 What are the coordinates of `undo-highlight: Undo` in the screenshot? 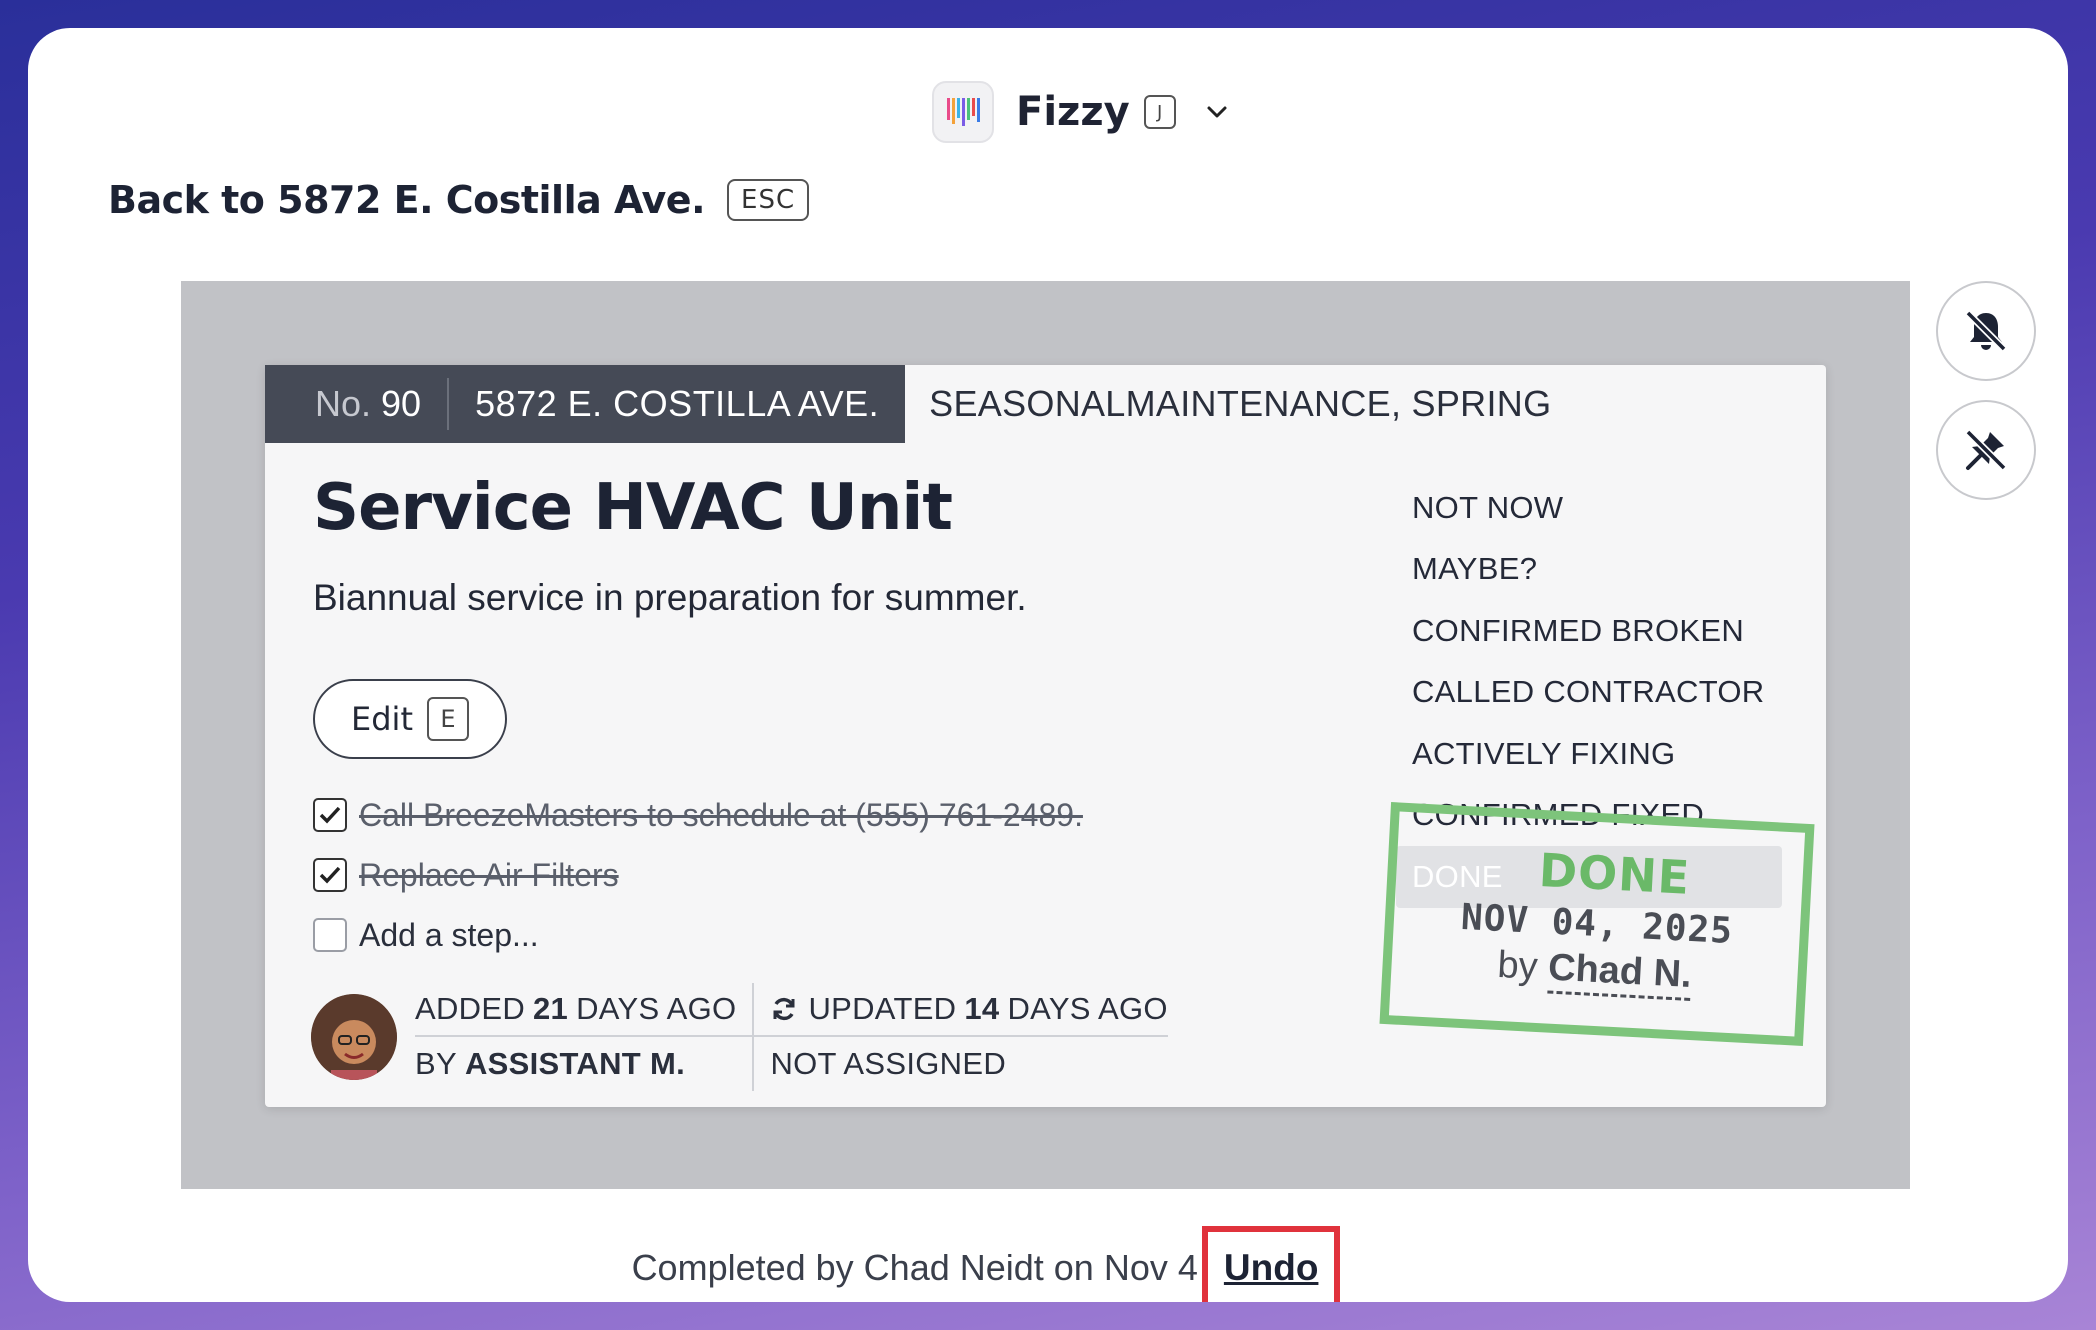 It's located at (1271, 1264).